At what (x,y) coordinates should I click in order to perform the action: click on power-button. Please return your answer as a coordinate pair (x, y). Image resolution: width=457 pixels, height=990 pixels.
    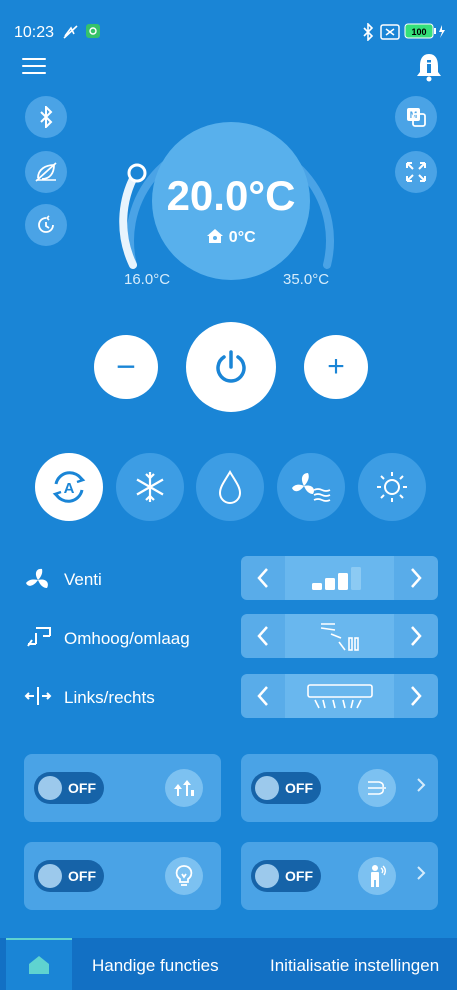
    Looking at the image, I should click on (231, 367).